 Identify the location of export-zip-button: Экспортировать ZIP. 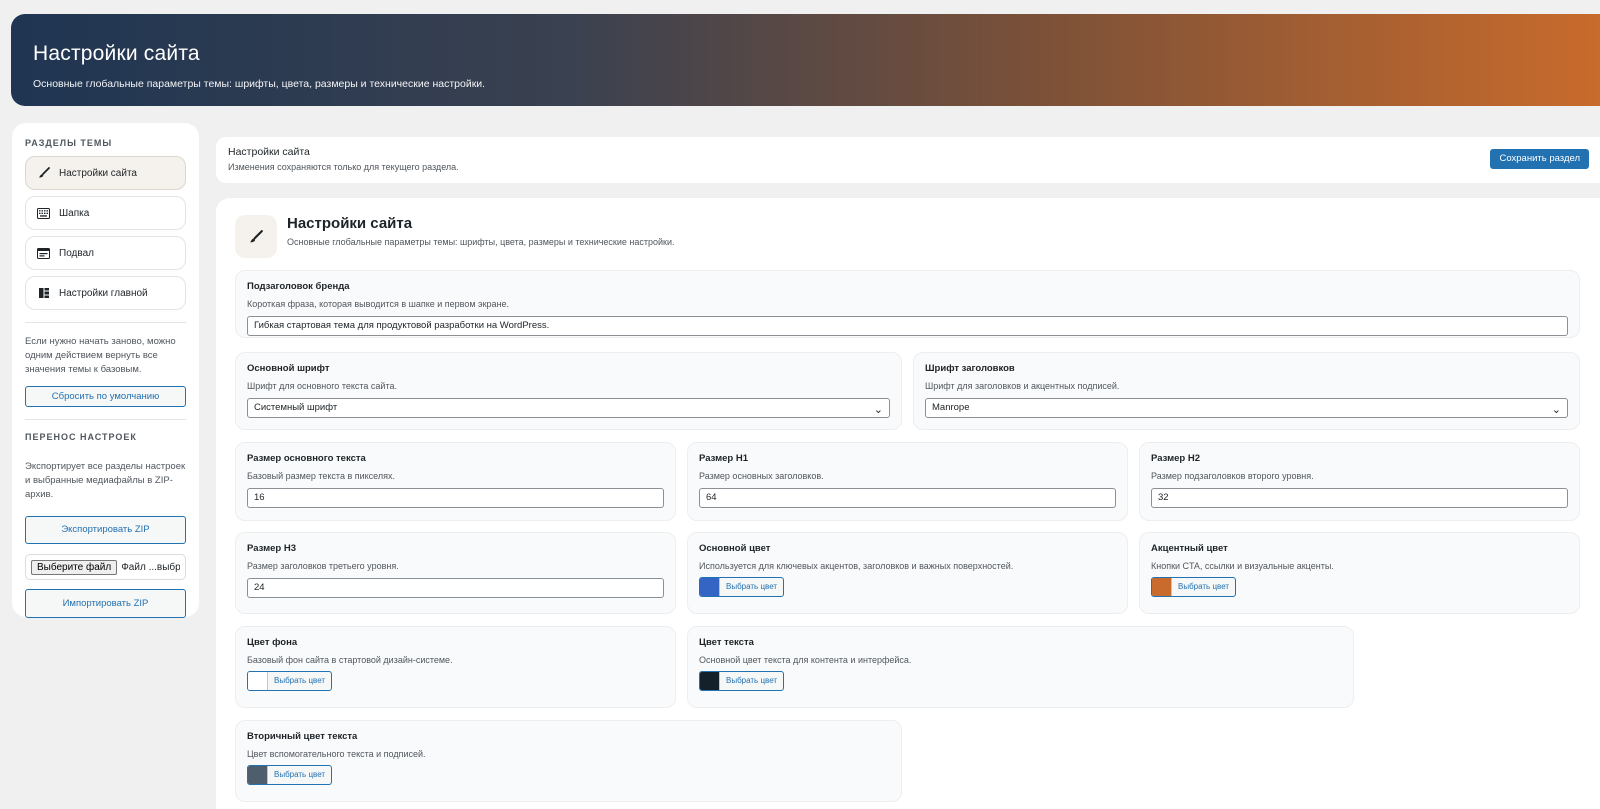
(105, 530).